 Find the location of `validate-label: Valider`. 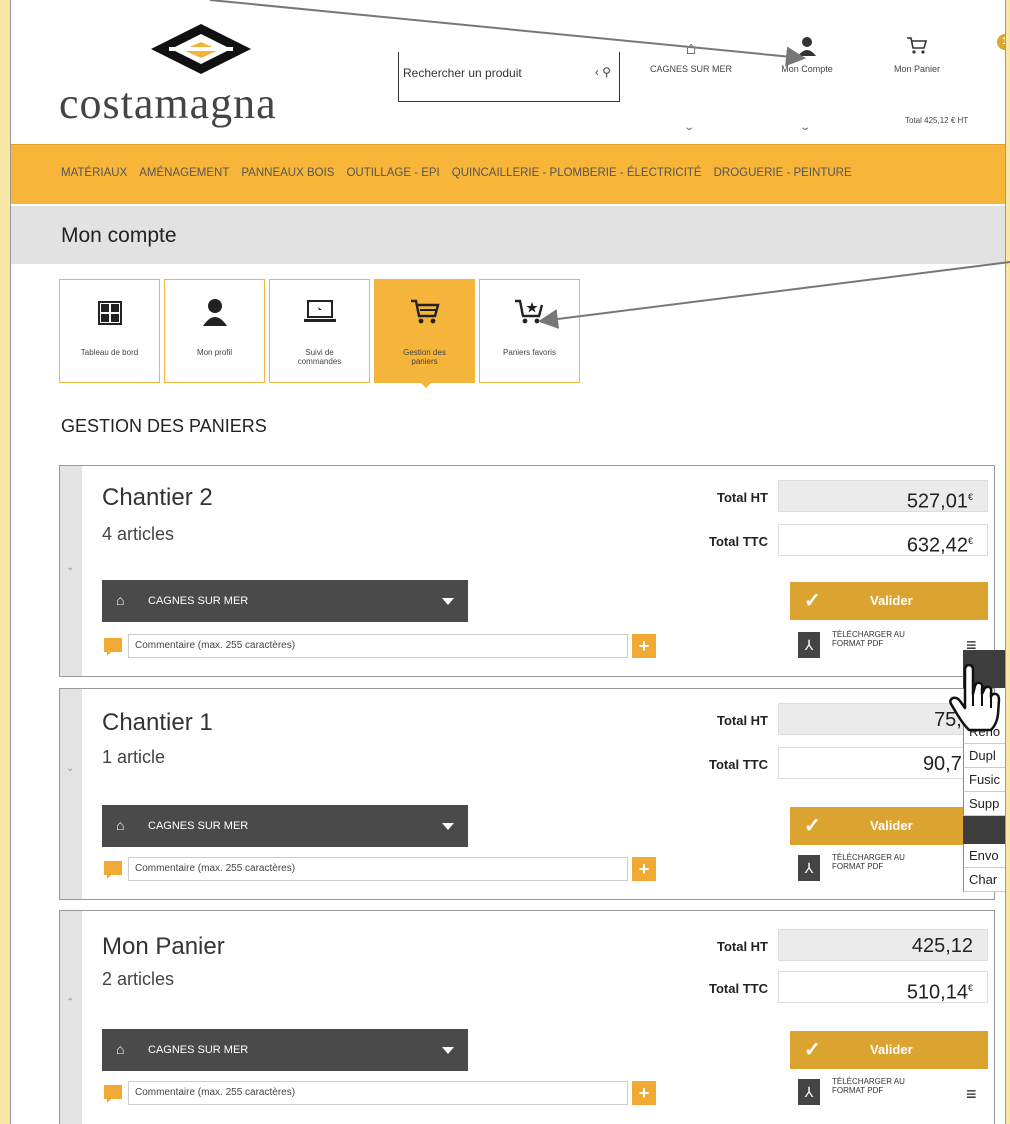

validate-label: Valider is located at coordinates (891, 600).